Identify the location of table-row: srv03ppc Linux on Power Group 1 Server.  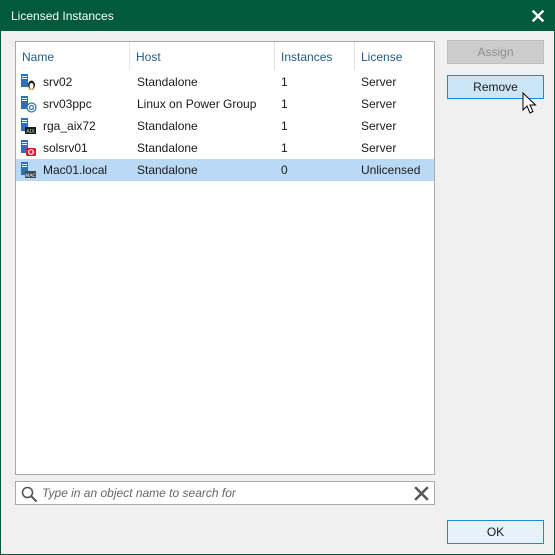
(225, 104).